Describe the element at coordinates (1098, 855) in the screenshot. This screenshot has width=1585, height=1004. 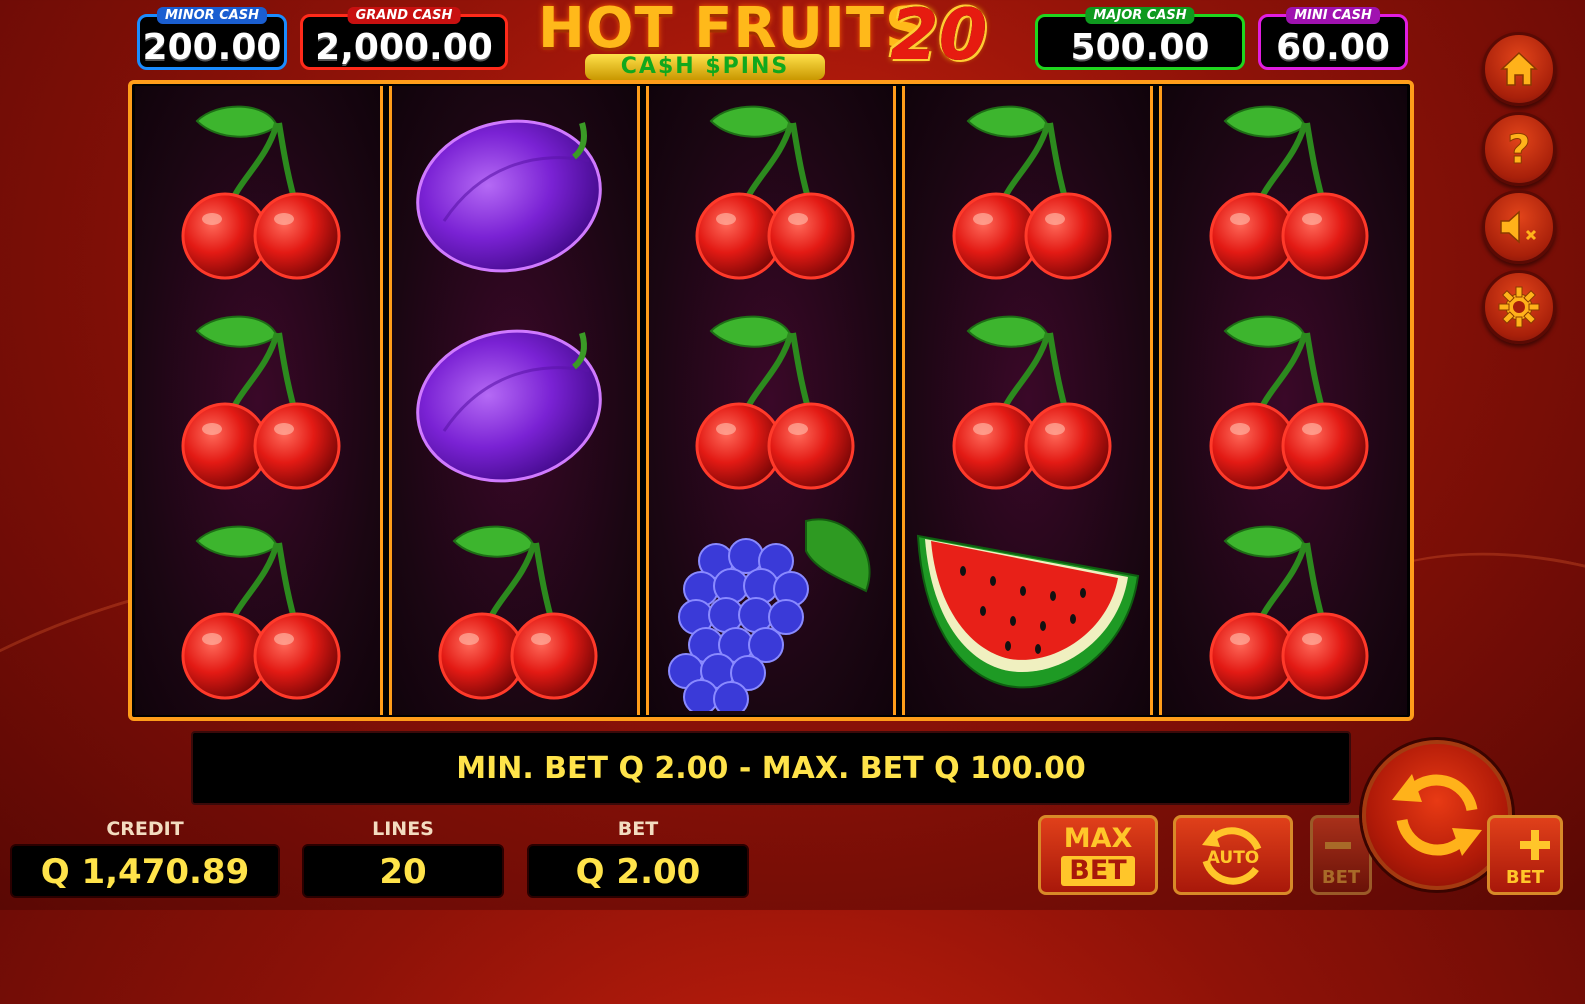
I see `max-bet-button: MAX BET` at that location.